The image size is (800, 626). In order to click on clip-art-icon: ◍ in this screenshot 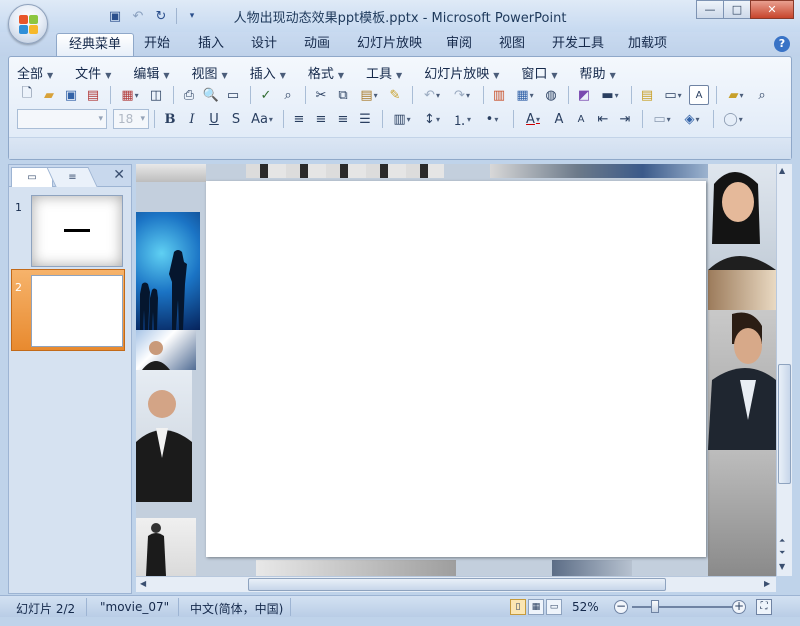, I will do `click(551, 95)`.